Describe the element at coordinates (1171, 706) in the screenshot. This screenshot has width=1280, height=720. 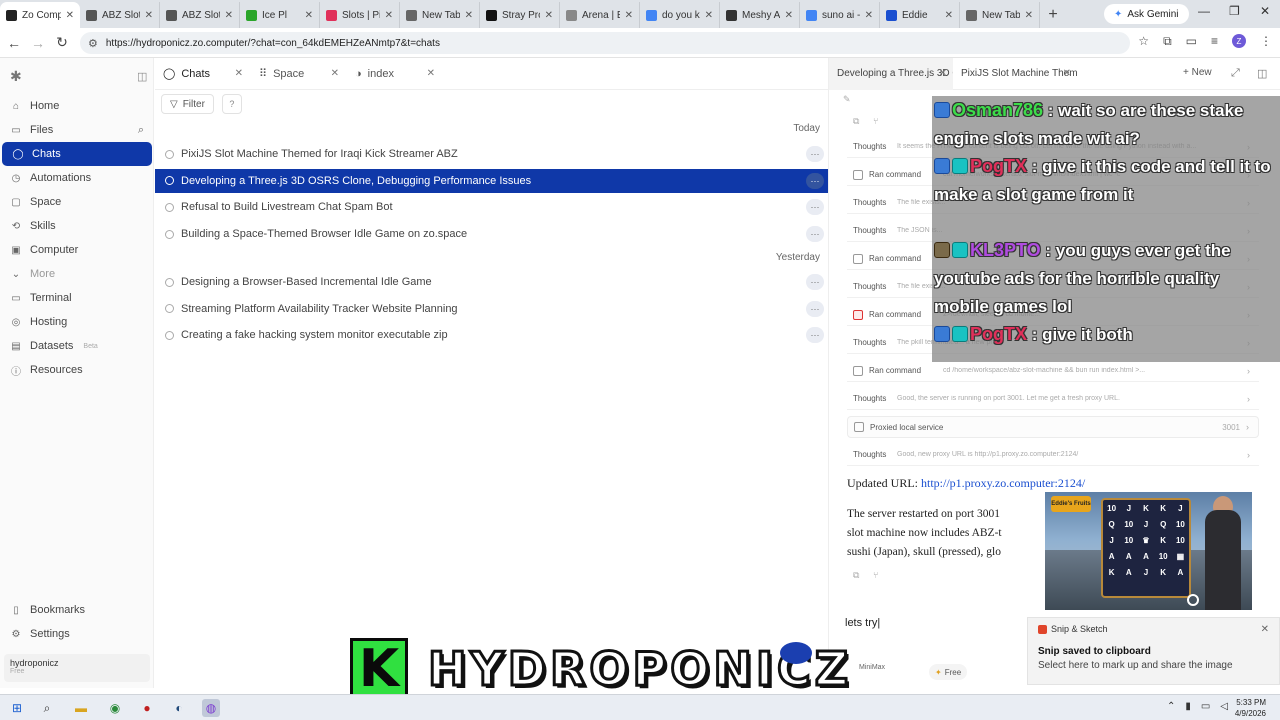
I see `tray-expand-icon: ⌃` at that location.